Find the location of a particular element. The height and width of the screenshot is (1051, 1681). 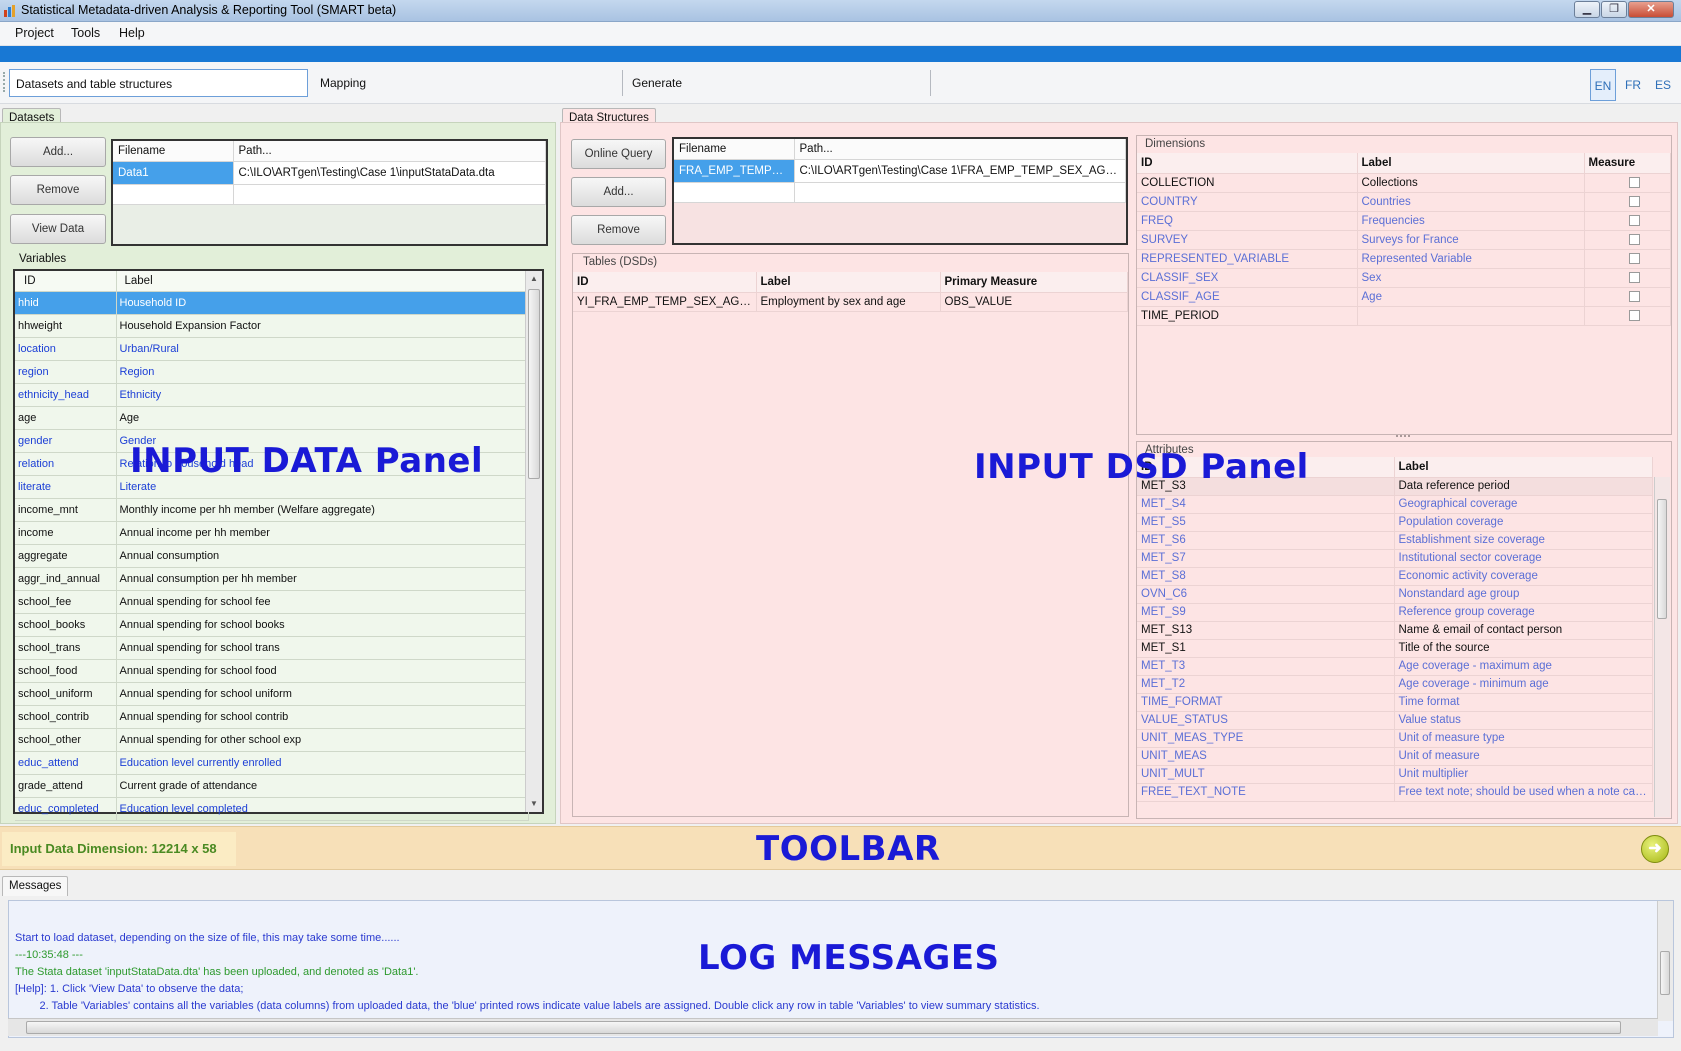

attribute-label: Age coverage - minimum age is located at coordinates (1523, 684).